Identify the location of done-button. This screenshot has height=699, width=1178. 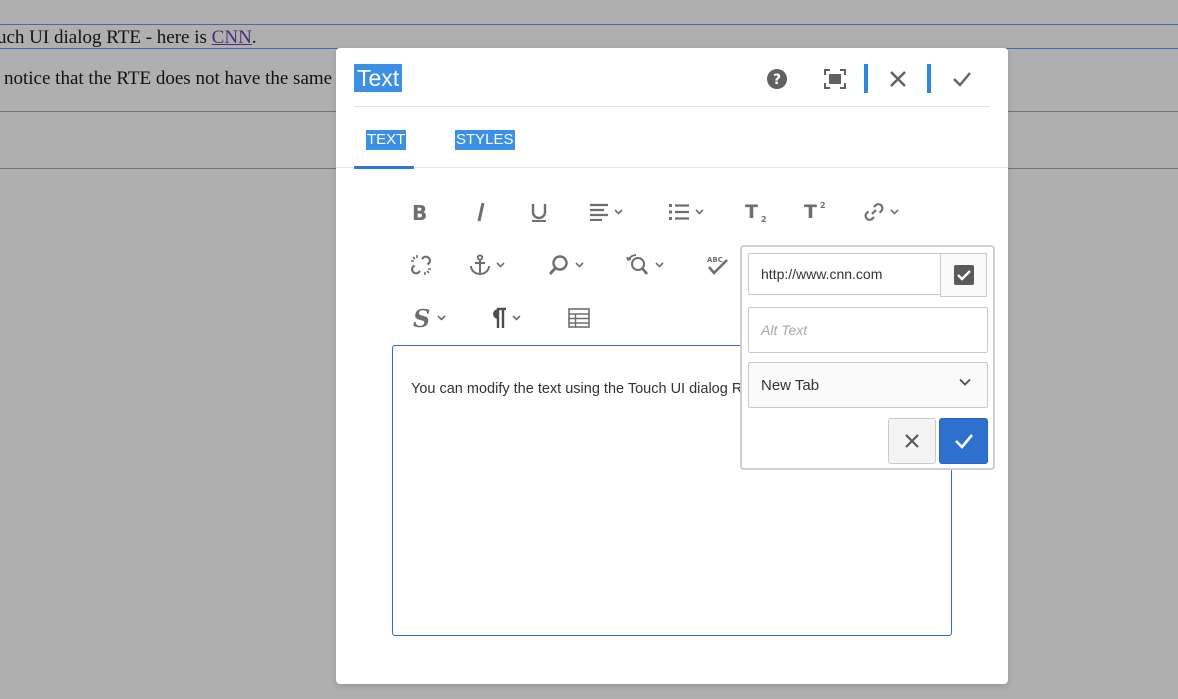
(962, 79).